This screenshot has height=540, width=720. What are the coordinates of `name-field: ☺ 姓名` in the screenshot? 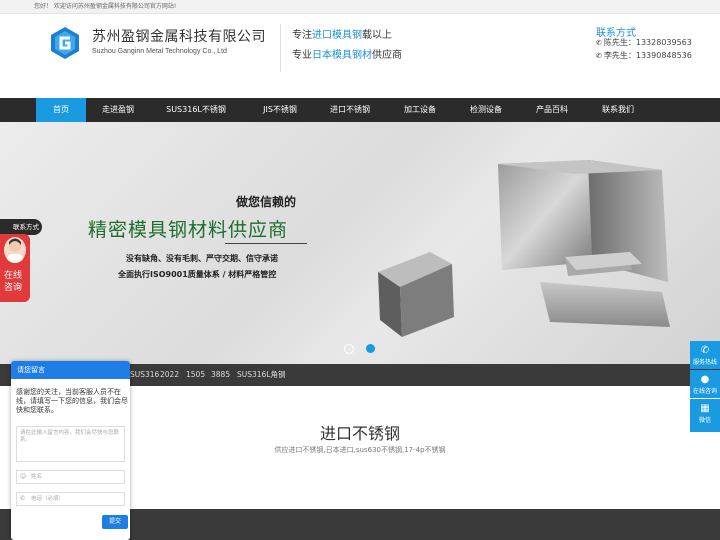 It's located at (70, 477).